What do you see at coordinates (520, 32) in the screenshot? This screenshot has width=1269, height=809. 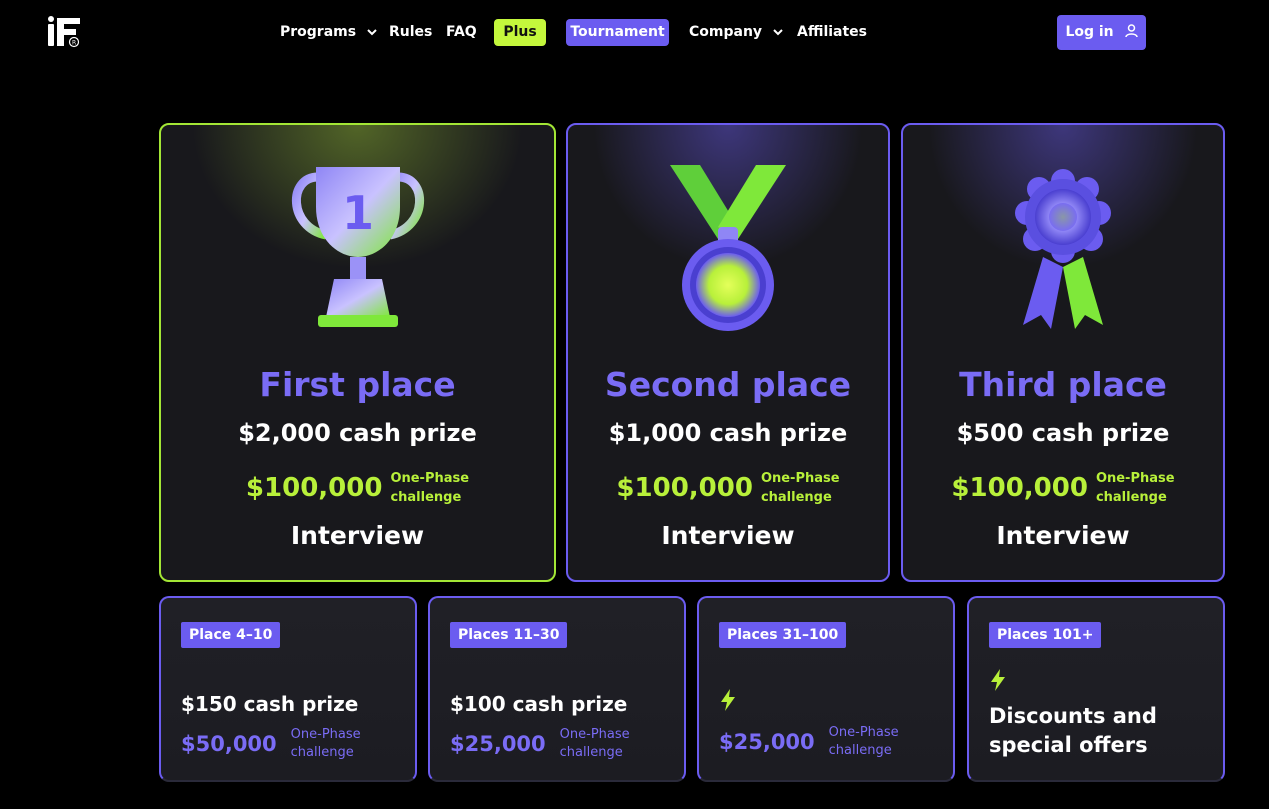 I see `nav-plus-button: Plus` at bounding box center [520, 32].